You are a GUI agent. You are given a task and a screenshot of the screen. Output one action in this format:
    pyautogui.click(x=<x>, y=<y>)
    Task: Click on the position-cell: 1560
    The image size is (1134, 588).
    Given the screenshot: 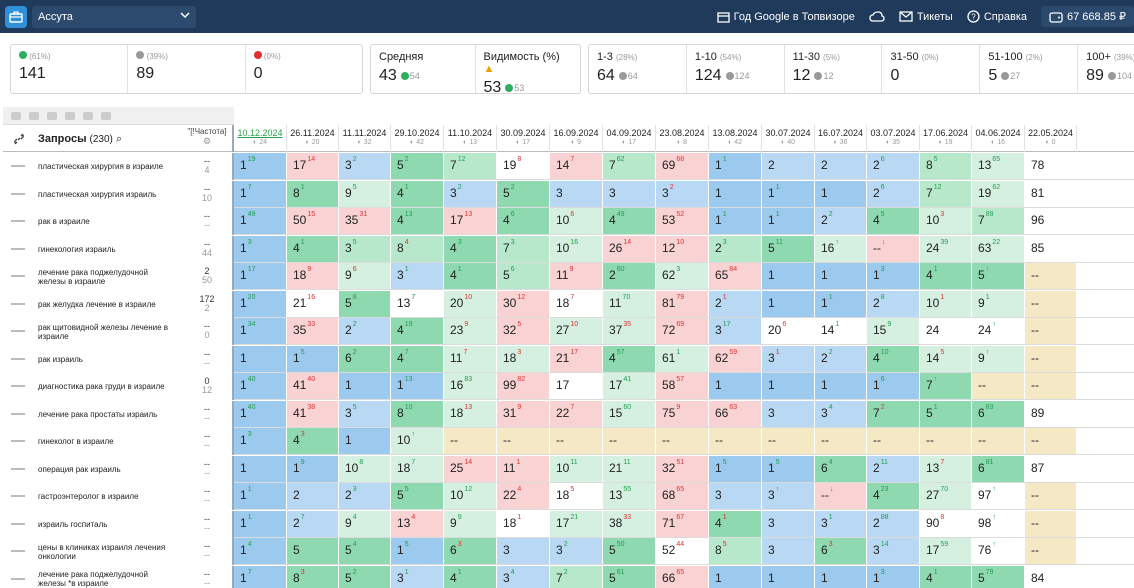 What is the action you would take?
    pyautogui.click(x=629, y=413)
    